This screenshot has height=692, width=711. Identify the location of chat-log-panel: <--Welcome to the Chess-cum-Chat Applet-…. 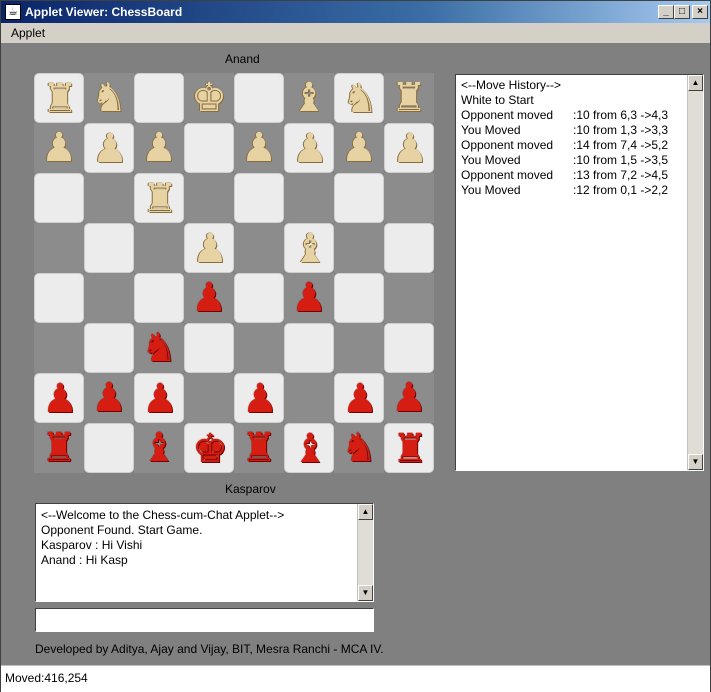
(204, 552).